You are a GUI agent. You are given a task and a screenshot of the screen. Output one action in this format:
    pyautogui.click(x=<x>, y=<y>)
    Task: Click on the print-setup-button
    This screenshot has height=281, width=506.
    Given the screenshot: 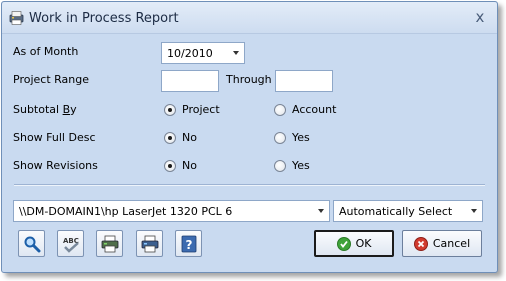 What is the action you would take?
    pyautogui.click(x=149, y=243)
    